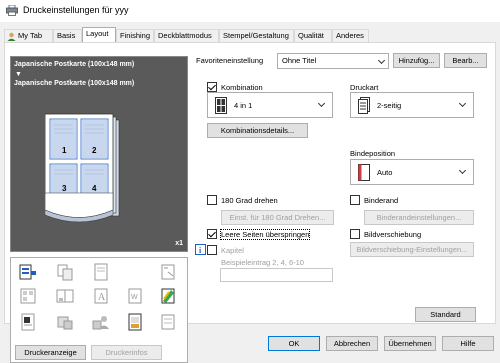 This screenshot has height=363, width=500. What do you see at coordinates (212, 234) in the screenshot?
I see `skip-blank-pages-checkbox` at bounding box center [212, 234].